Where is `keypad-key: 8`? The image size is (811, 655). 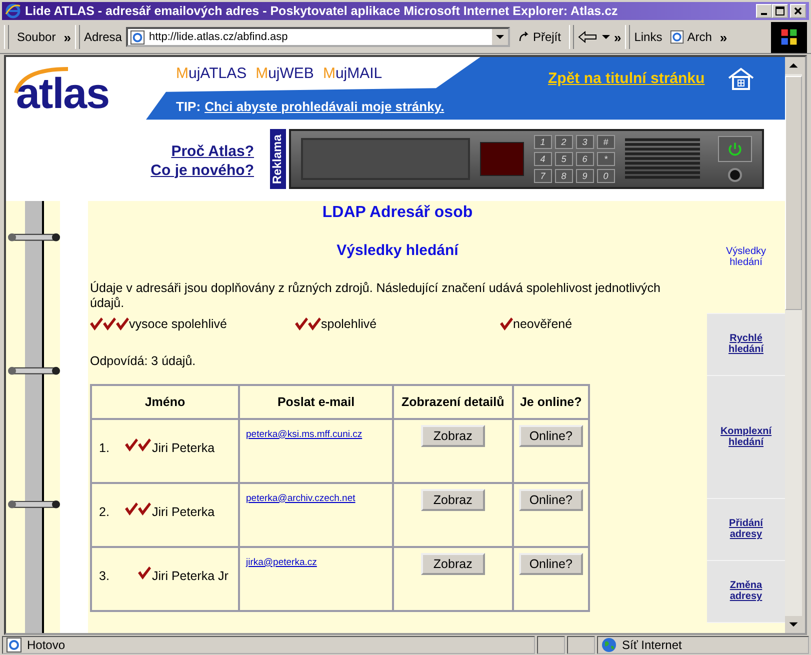
keypad-key: 8 is located at coordinates (563, 175).